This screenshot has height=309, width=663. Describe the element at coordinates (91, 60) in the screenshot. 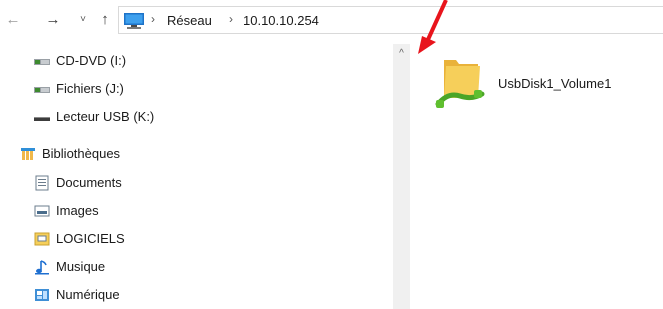

I see `tree-item-label: CD-DVD (I:)` at that location.